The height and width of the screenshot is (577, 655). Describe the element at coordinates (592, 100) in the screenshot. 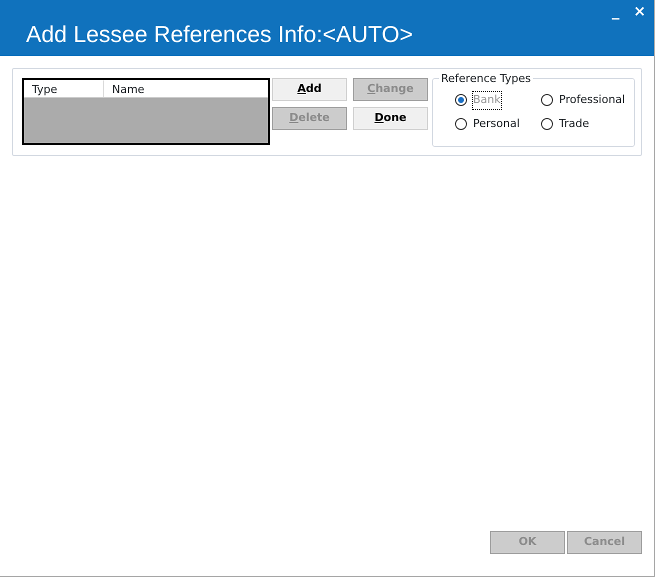

I see `radio-label: Professional` at that location.